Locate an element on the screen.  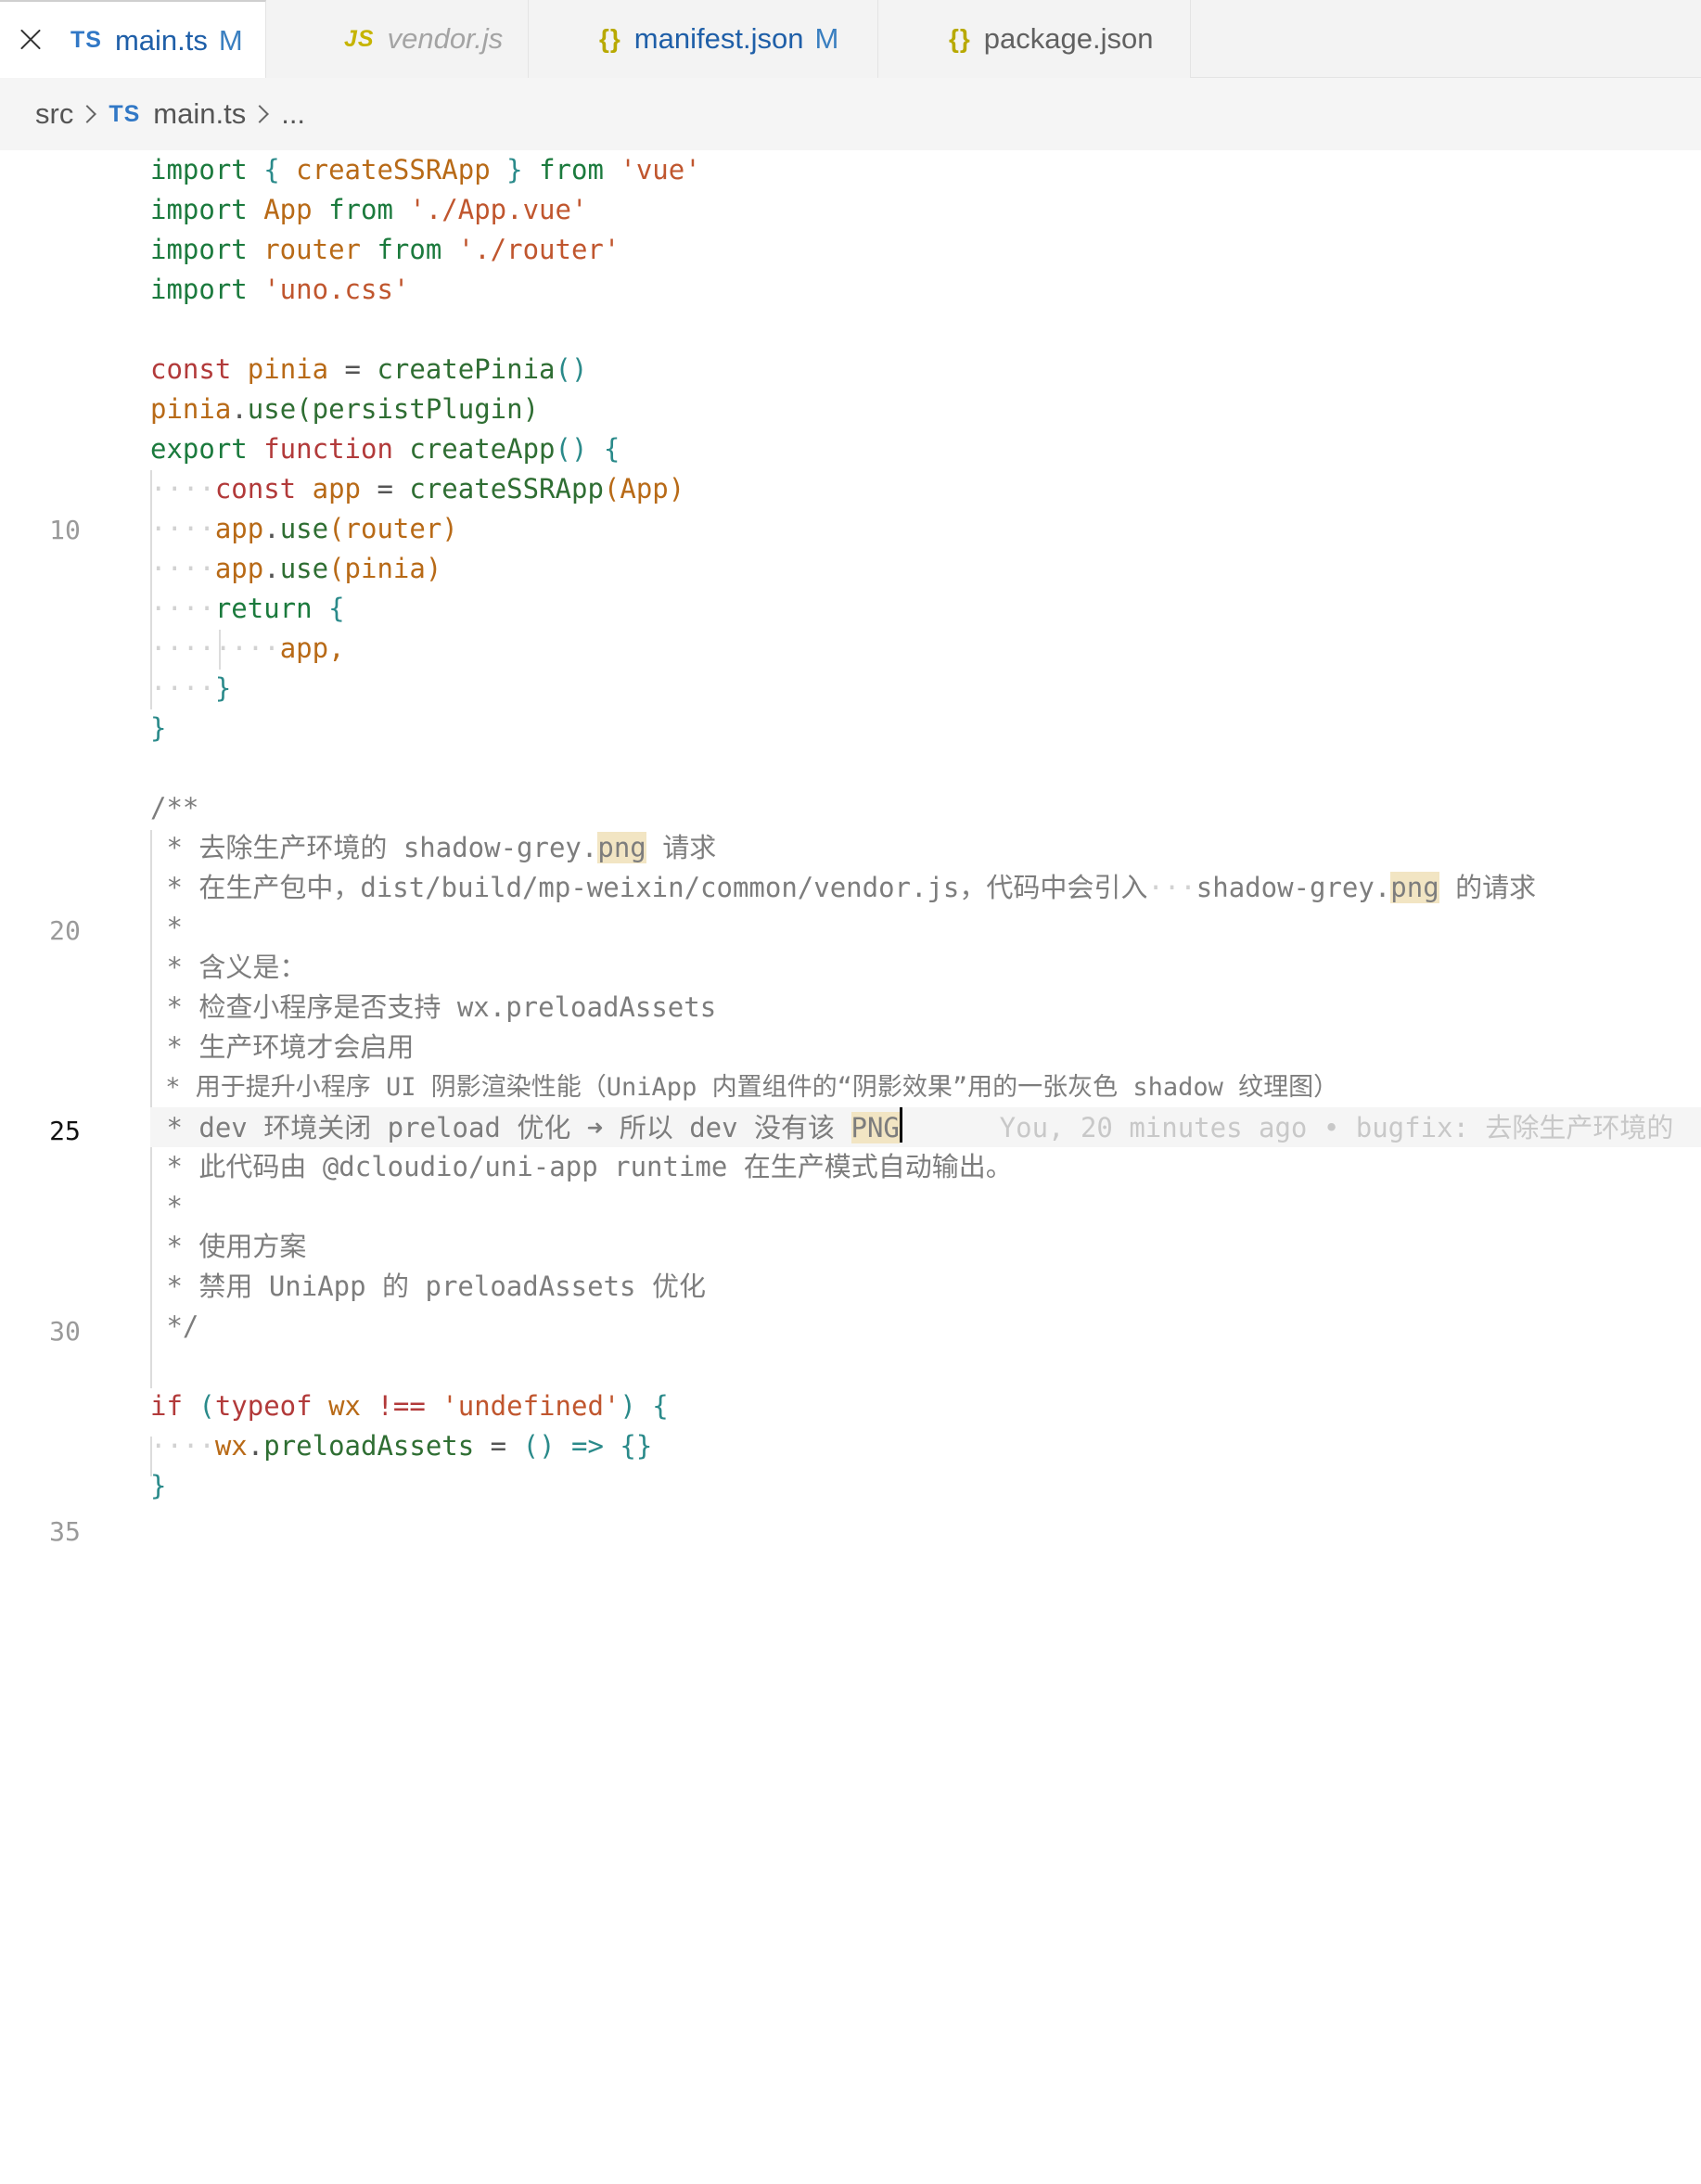
chevron-right-icon is located at coordinates (260, 114).